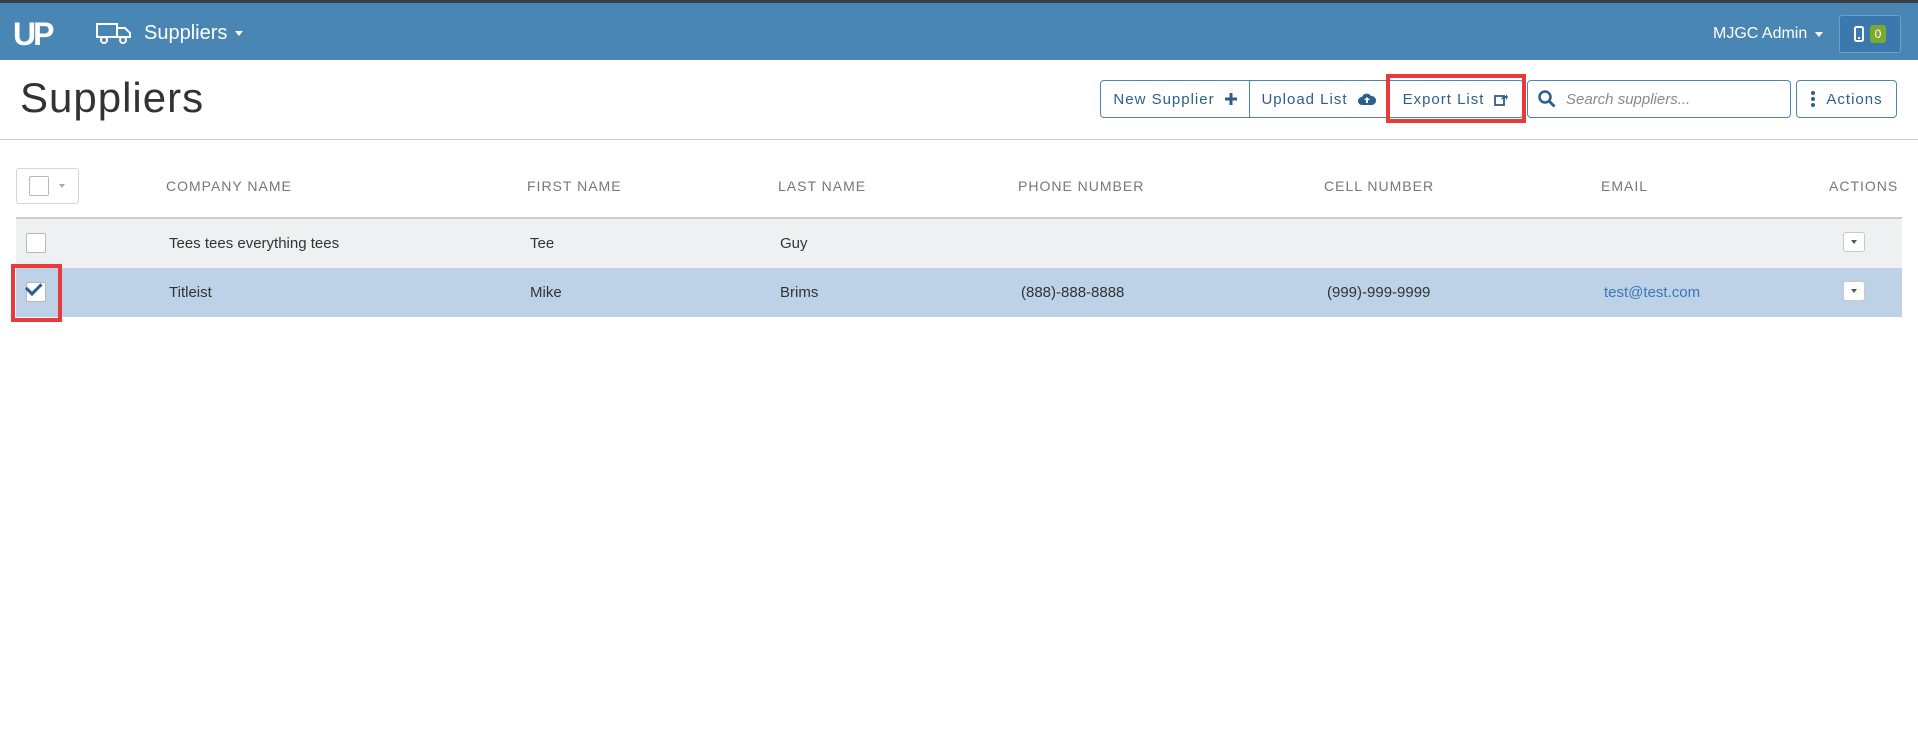 The width and height of the screenshot is (1918, 747). I want to click on user-name: MJGC Admin, so click(1760, 33).